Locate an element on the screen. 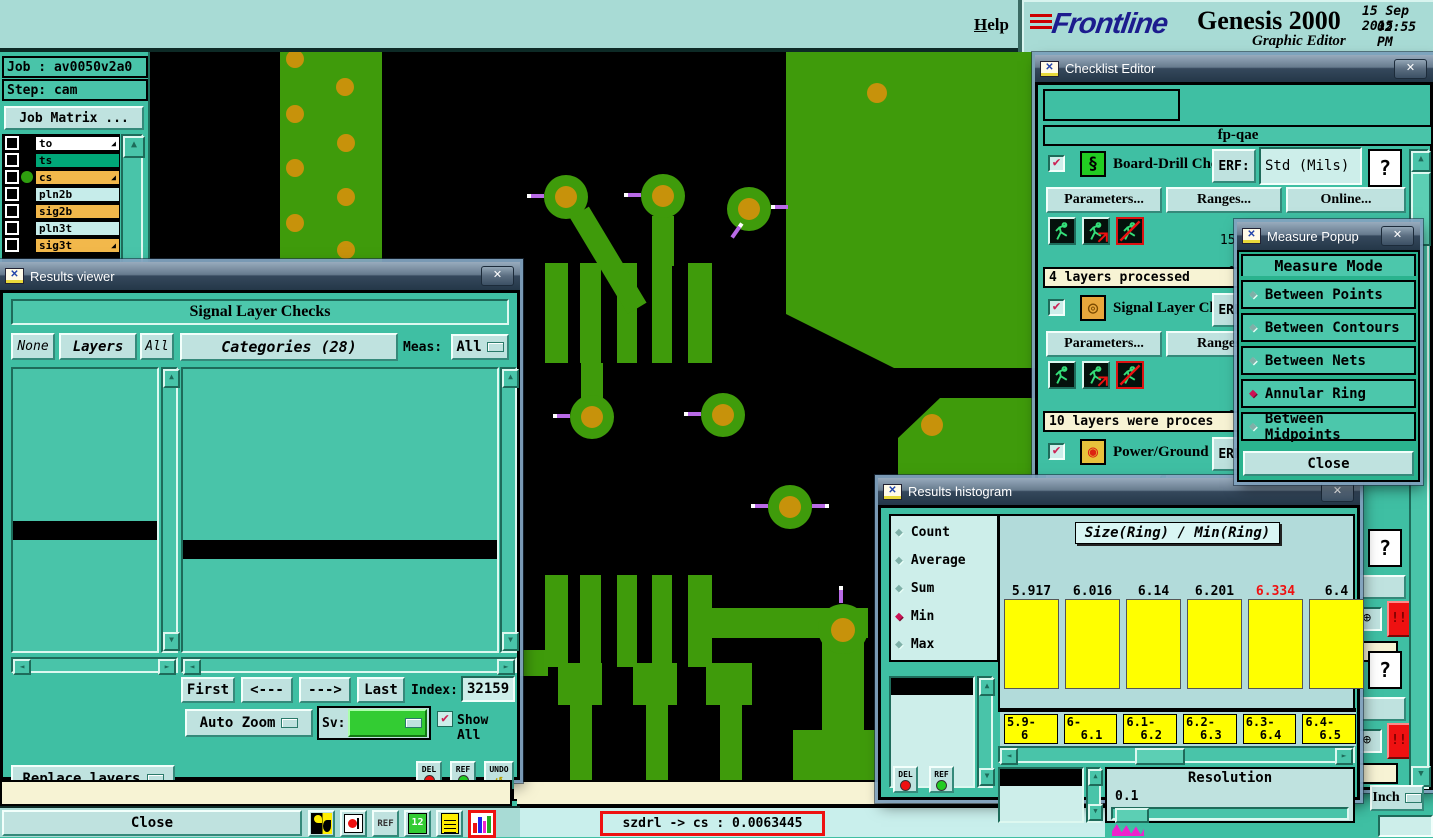 Image resolution: width=1433 pixels, height=838 pixels. histogram-bar: 6.201 is located at coordinates (1214, 636).